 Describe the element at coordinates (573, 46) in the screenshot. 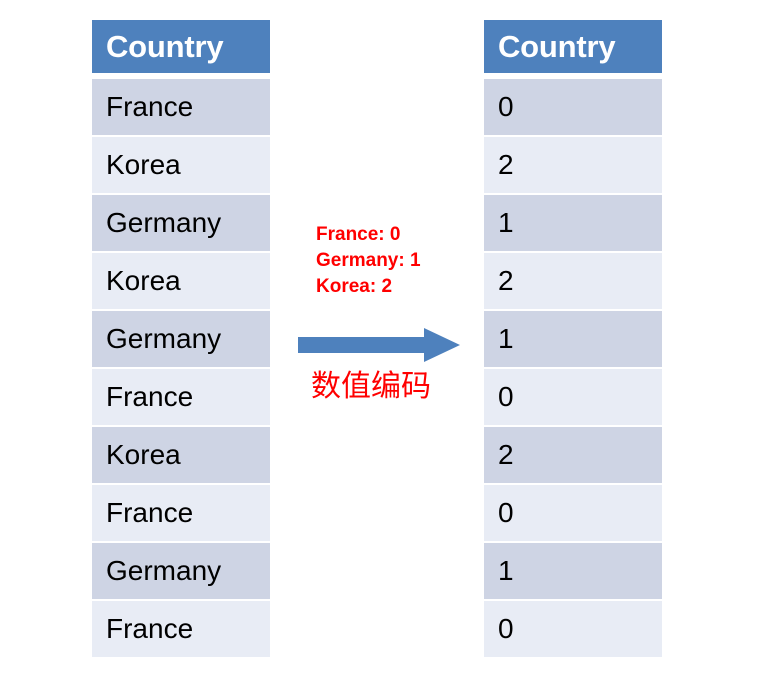

I see `encoded-table-header: Country` at that location.